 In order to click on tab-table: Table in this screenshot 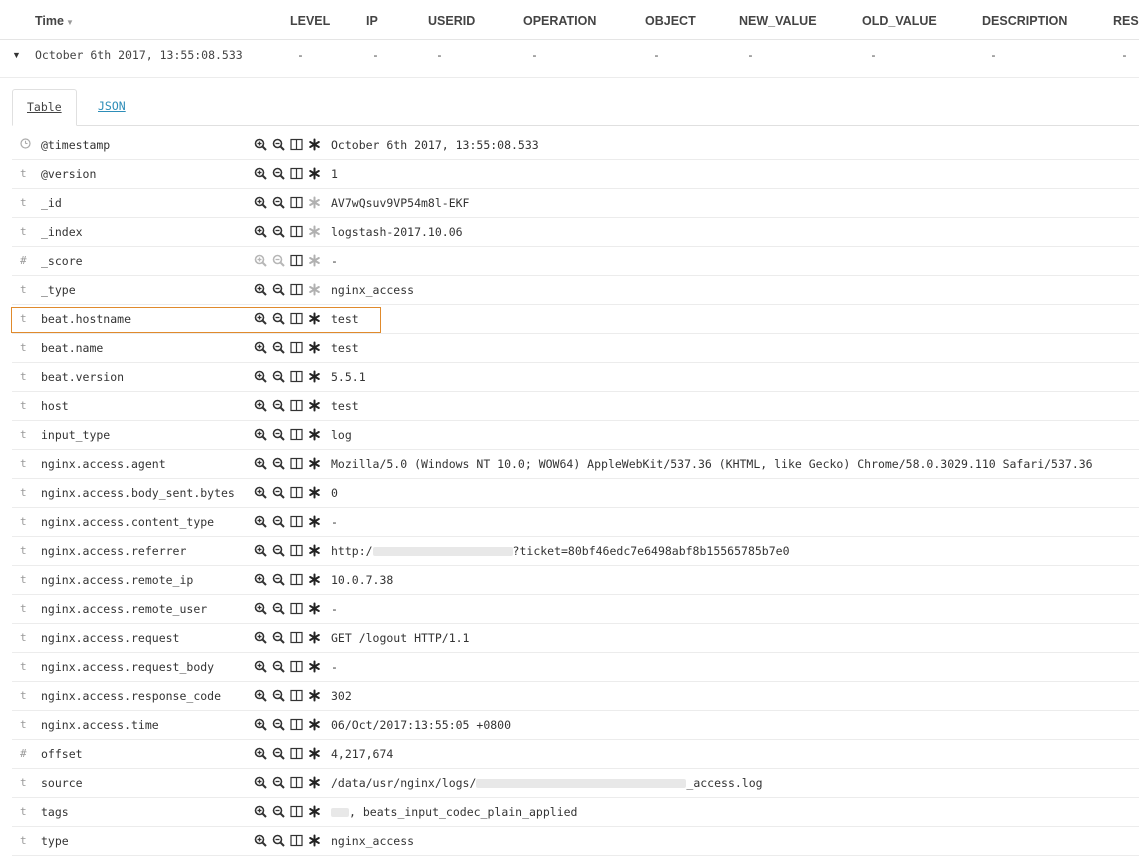, I will do `click(44, 107)`.